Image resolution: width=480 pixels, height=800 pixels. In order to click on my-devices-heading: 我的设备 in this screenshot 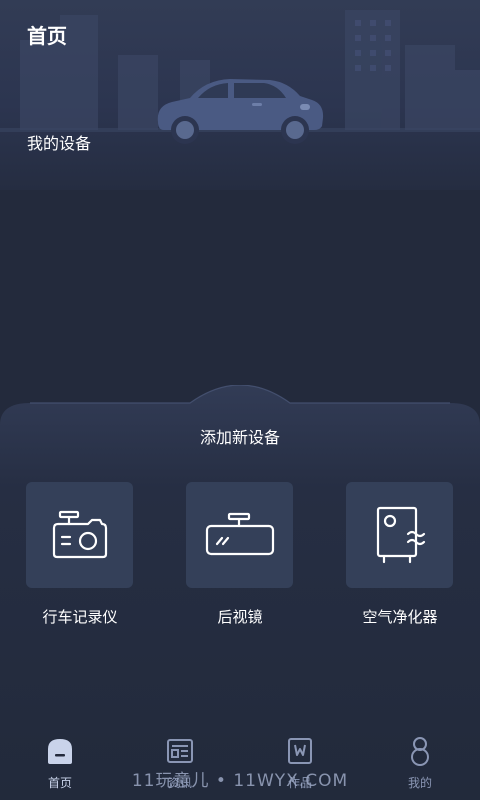, I will do `click(59, 143)`.